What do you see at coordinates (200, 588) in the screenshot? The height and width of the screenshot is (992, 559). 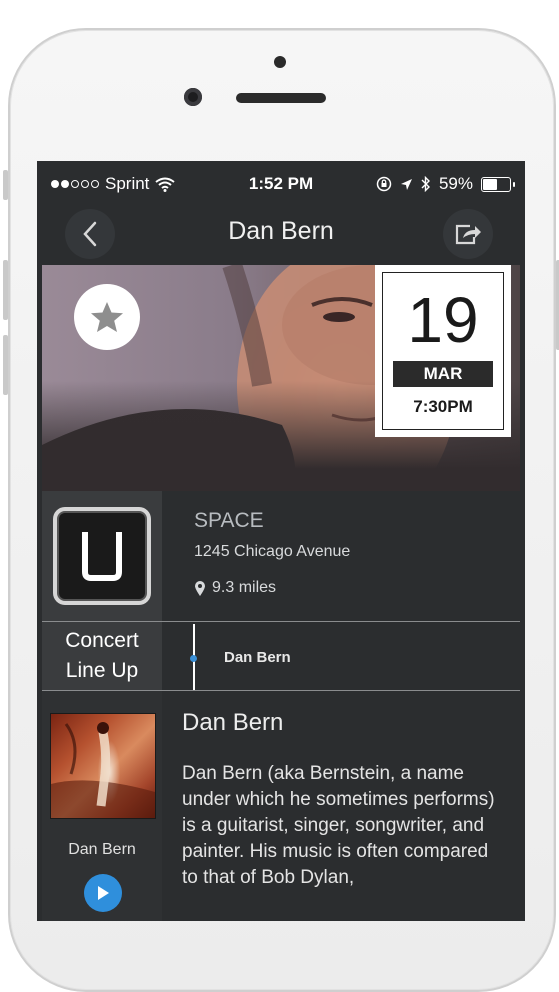 I see `map-pin-icon` at bounding box center [200, 588].